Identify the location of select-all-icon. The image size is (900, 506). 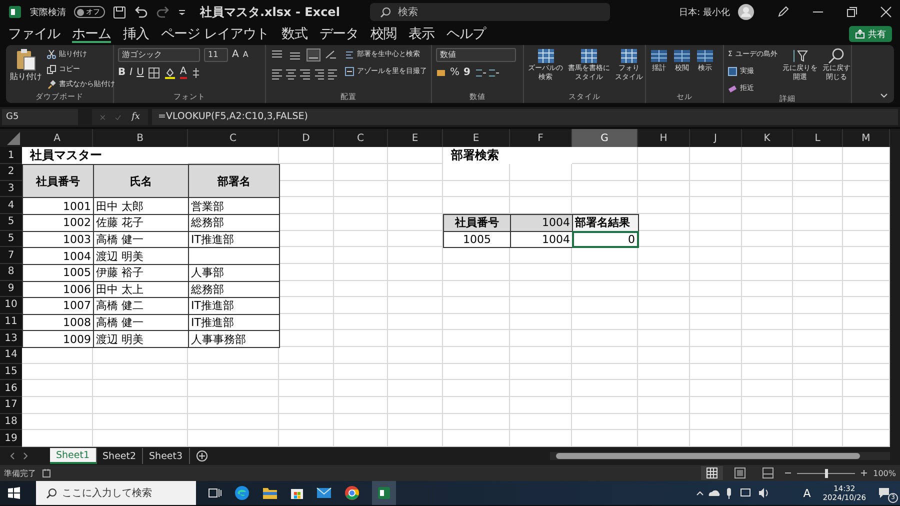
(11, 138).